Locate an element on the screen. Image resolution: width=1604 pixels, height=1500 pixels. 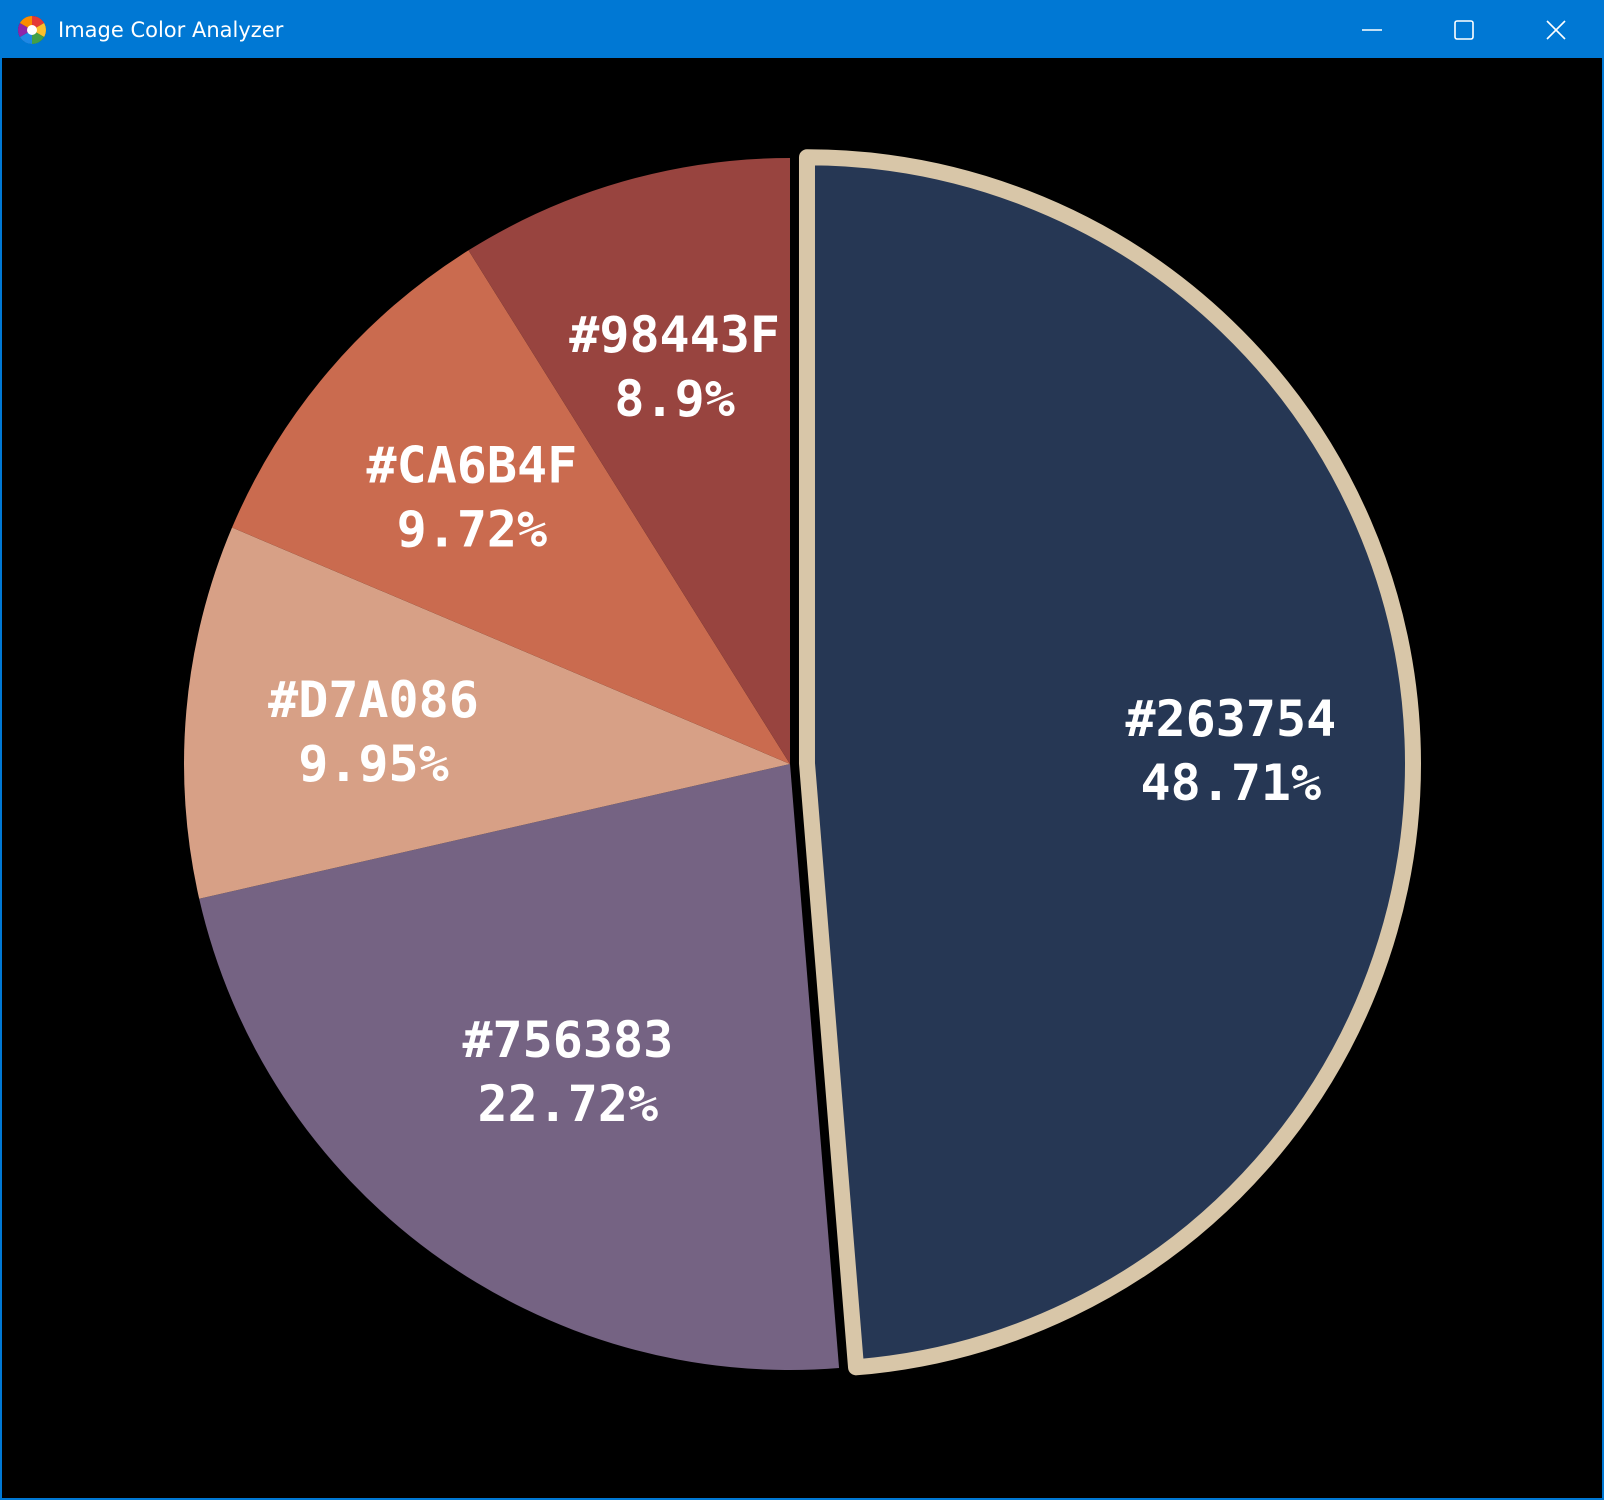
slice-color-label: #CA6B4F is located at coordinates (472, 466).